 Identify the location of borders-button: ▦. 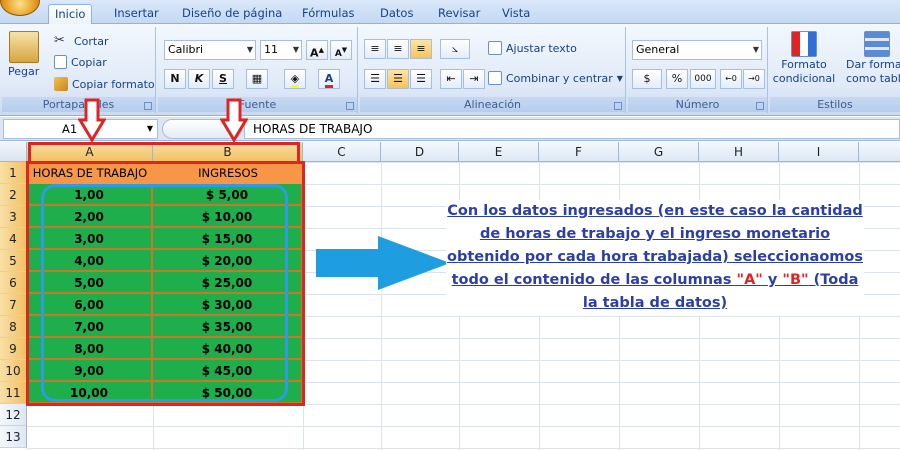
(257, 79).